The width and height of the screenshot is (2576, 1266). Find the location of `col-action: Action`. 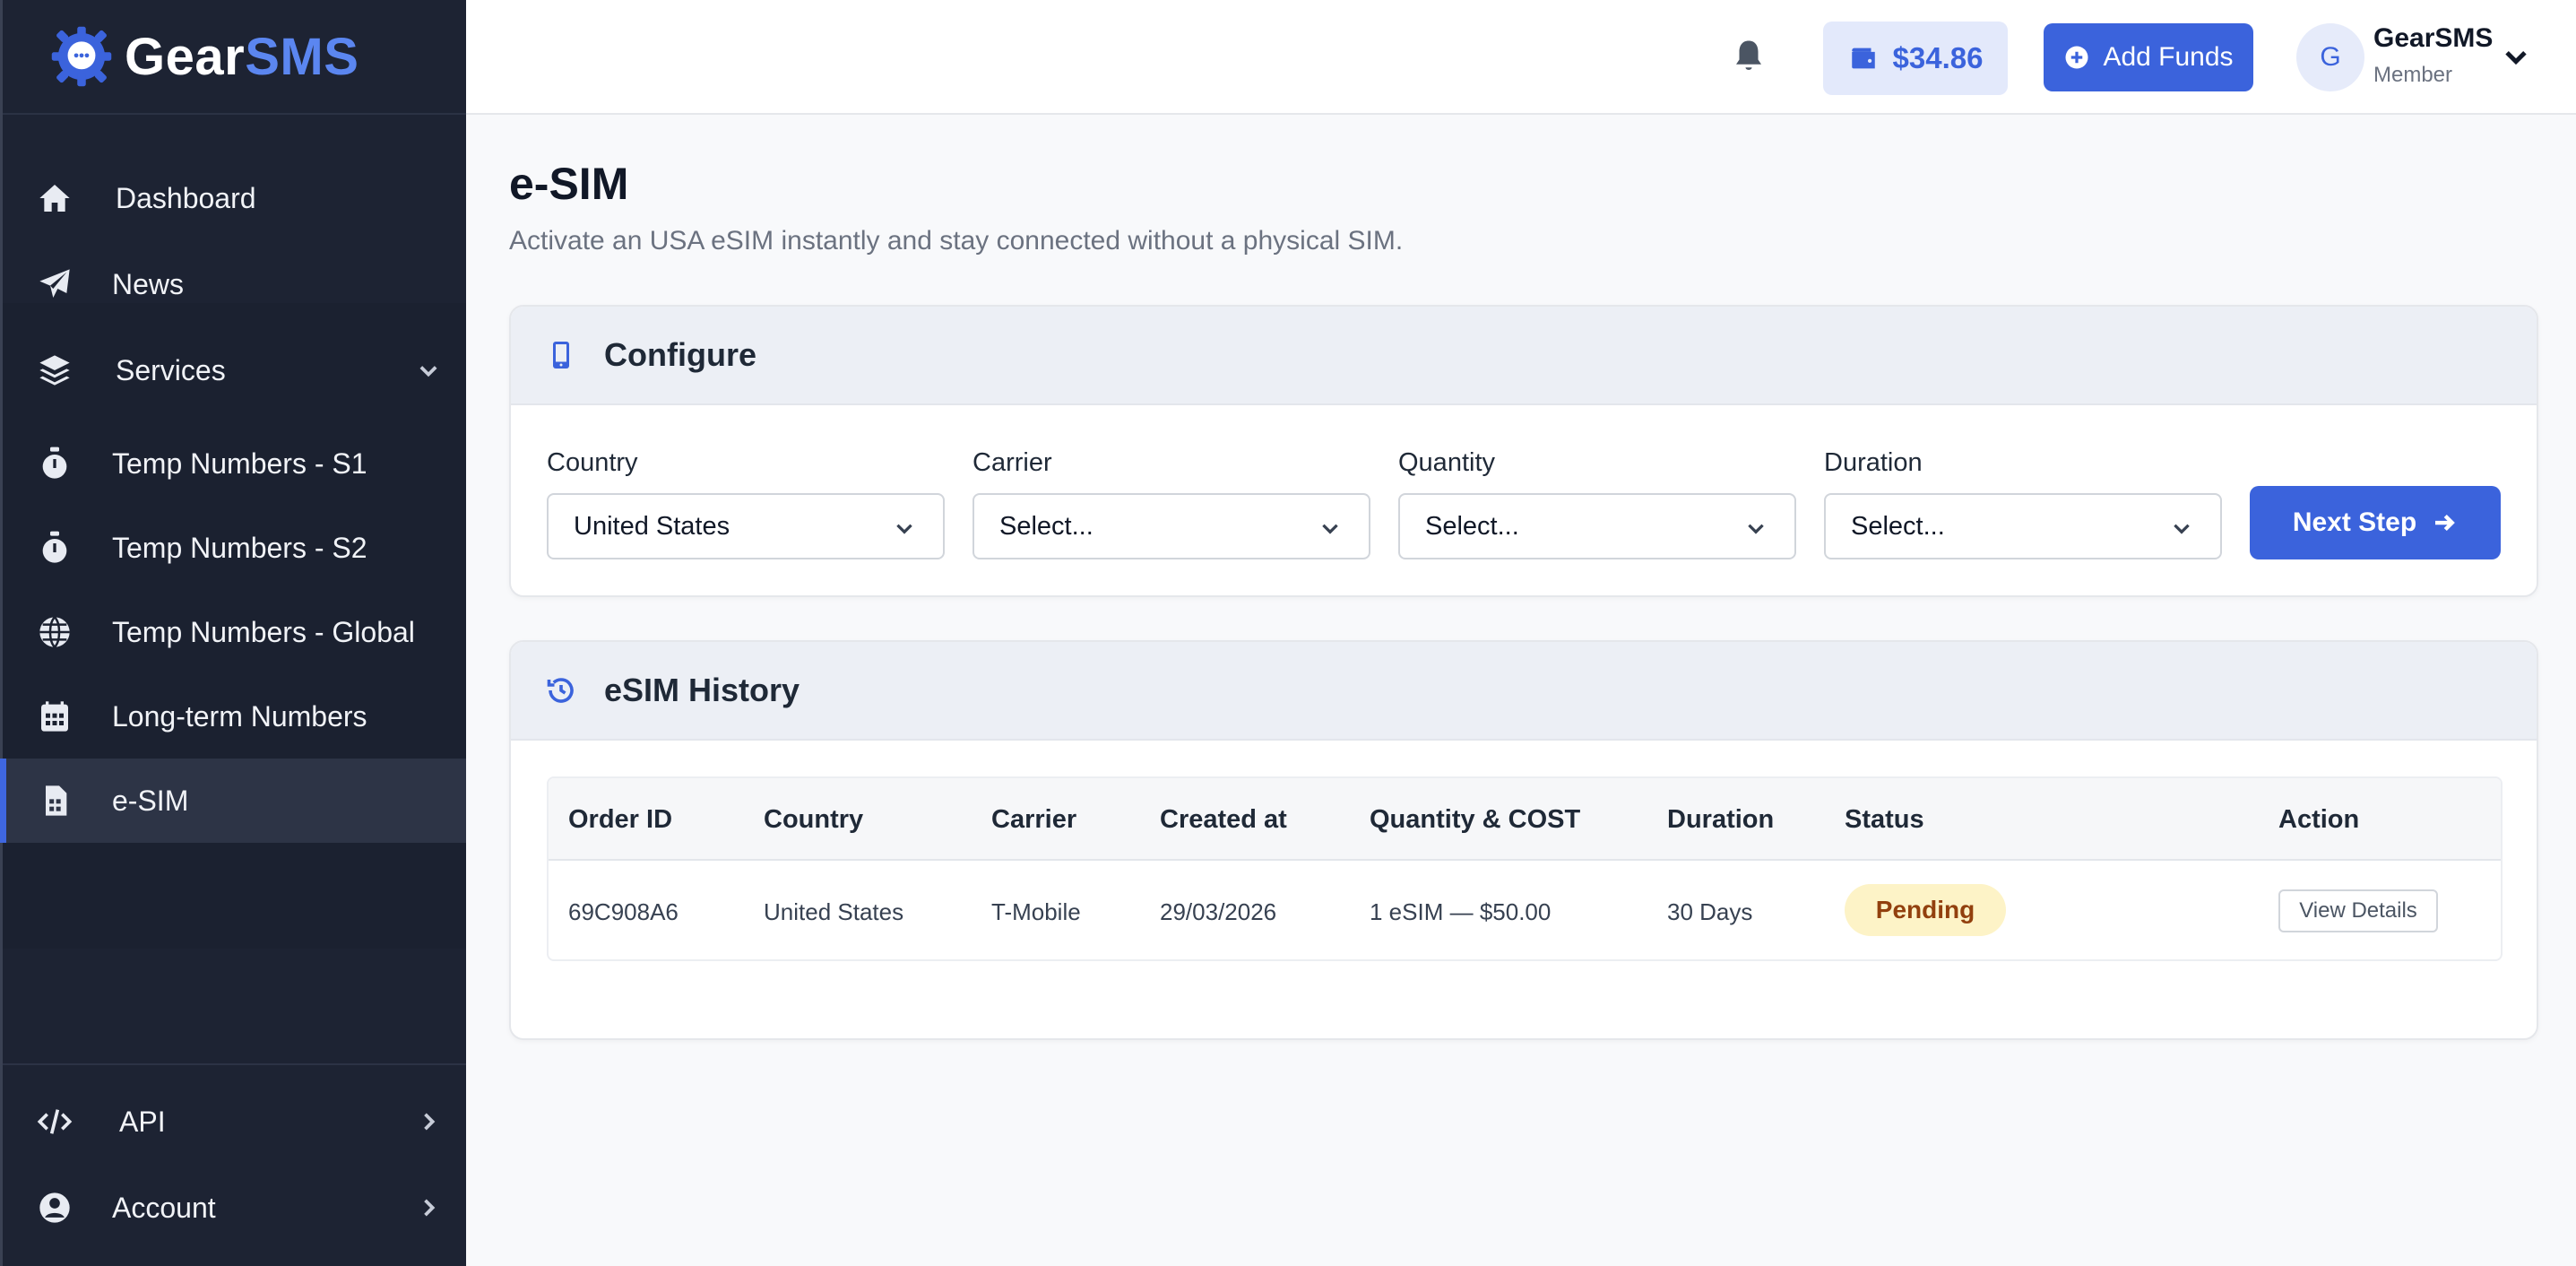

col-action: Action is located at coordinates (2319, 819).